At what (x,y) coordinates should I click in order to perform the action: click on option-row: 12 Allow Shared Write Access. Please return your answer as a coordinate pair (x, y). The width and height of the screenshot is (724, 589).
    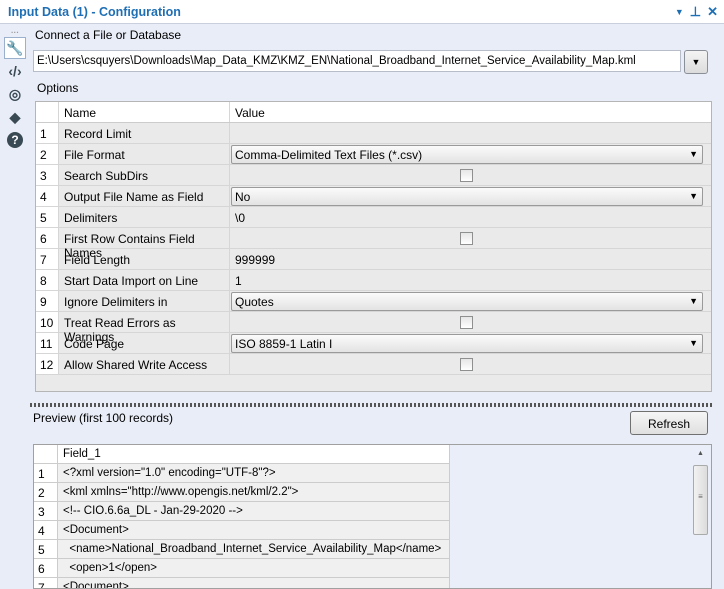
    Looking at the image, I should click on (373, 364).